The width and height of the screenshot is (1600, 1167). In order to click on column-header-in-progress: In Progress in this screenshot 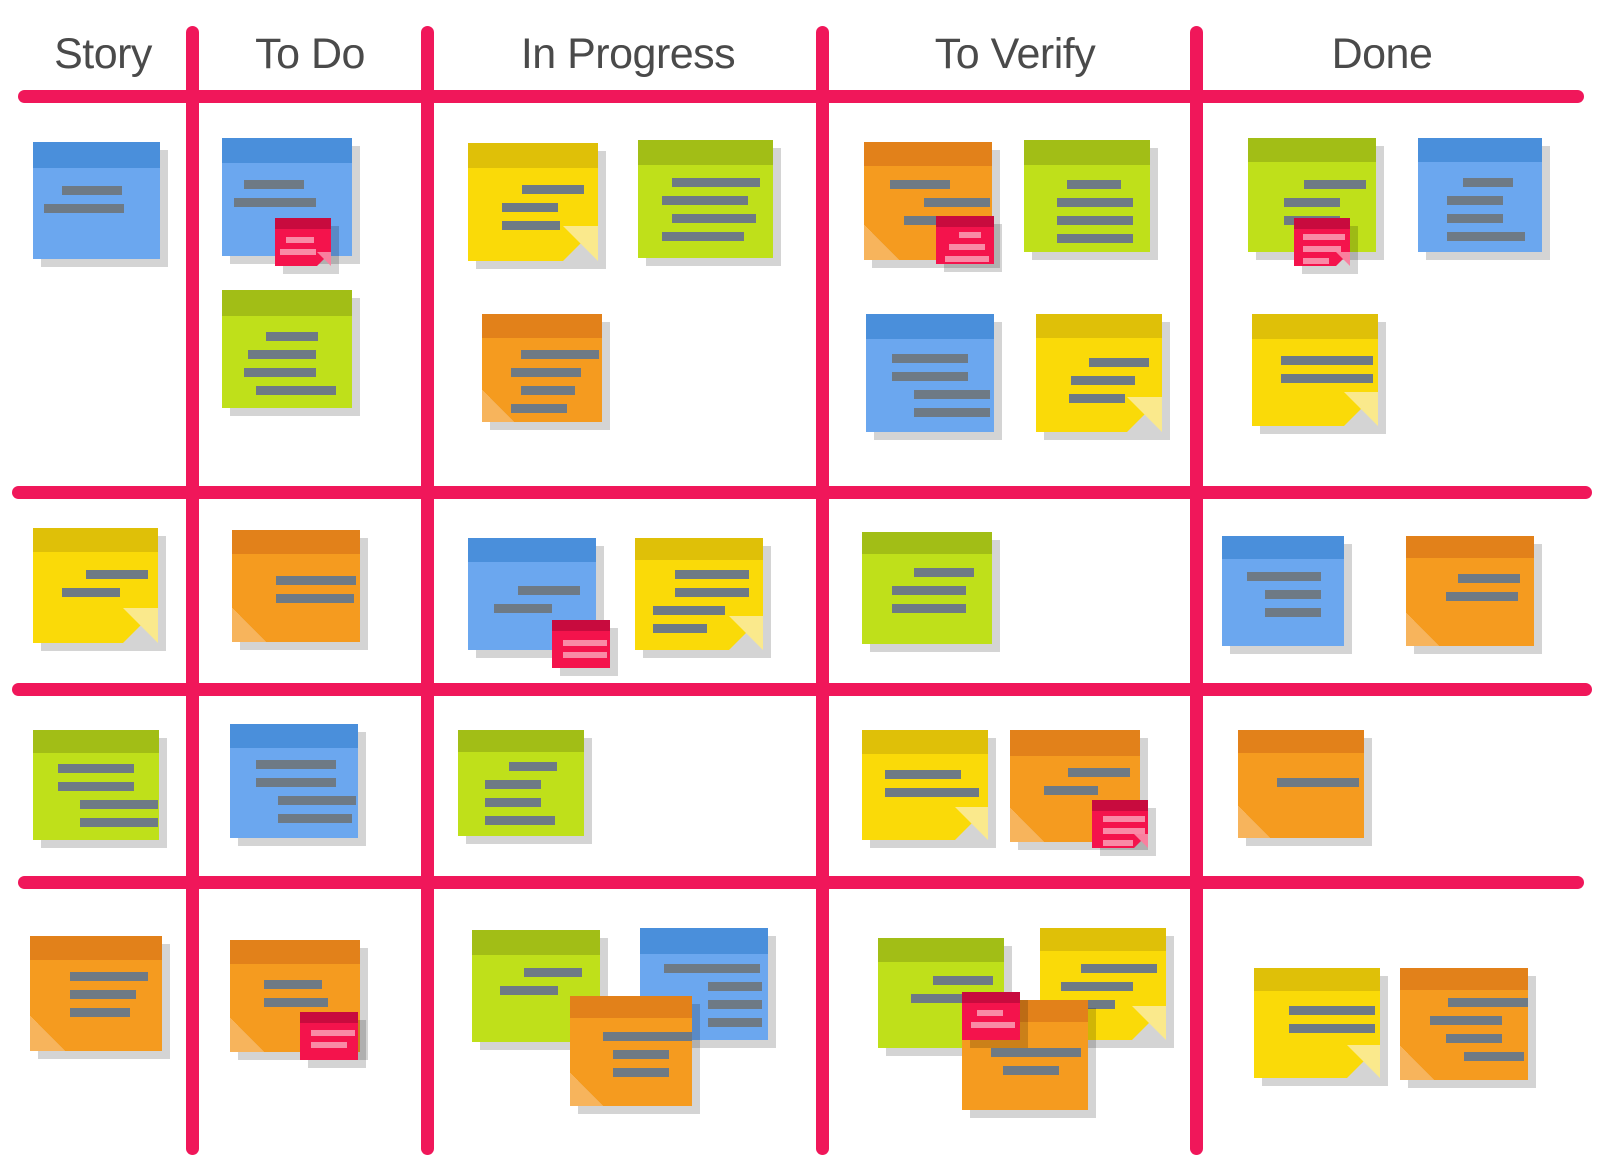, I will do `click(628, 54)`.